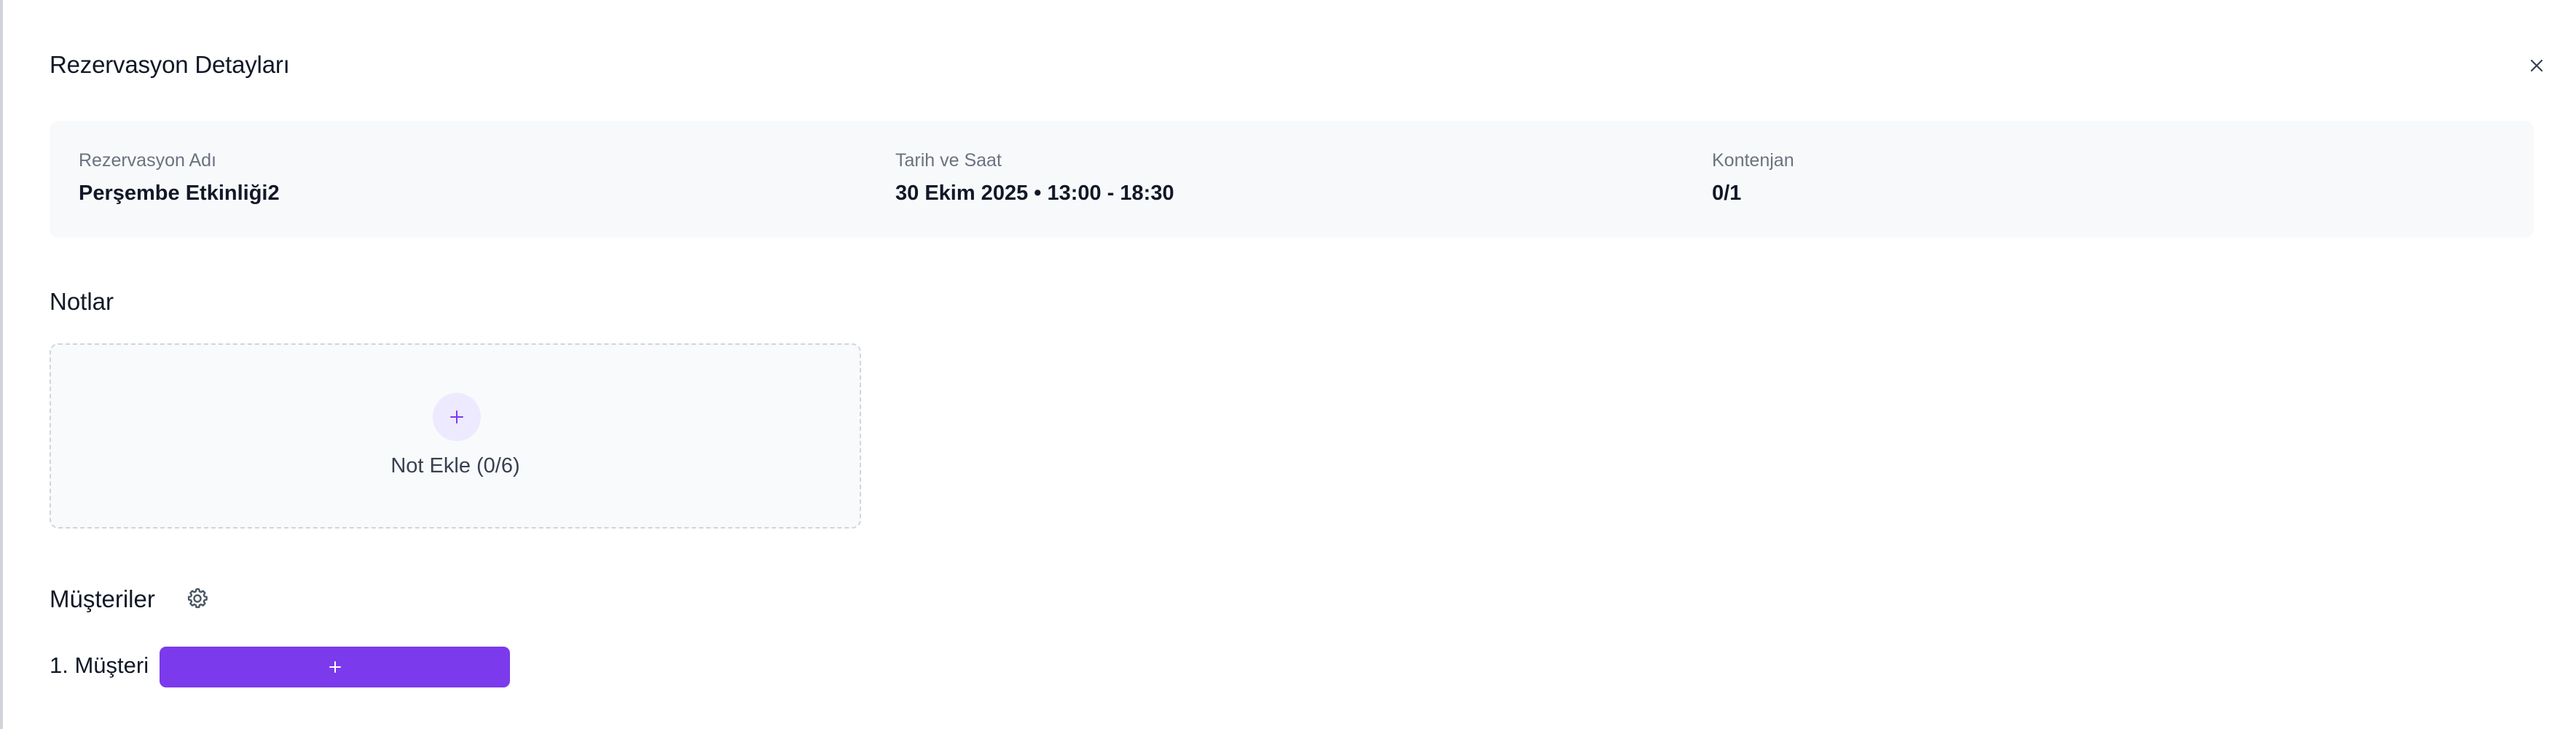 The width and height of the screenshot is (2576, 729). I want to click on close-icon, so click(2536, 65).